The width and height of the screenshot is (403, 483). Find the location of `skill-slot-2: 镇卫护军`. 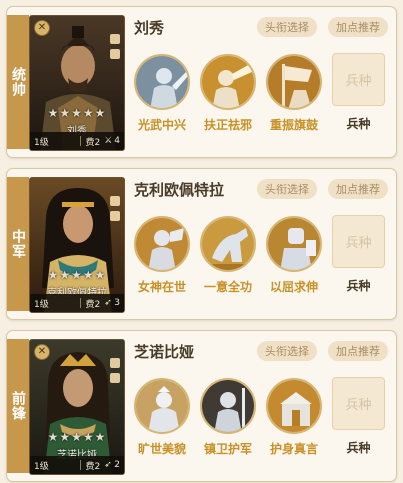

skill-slot-2: 镇卫护军 is located at coordinates (228, 417).